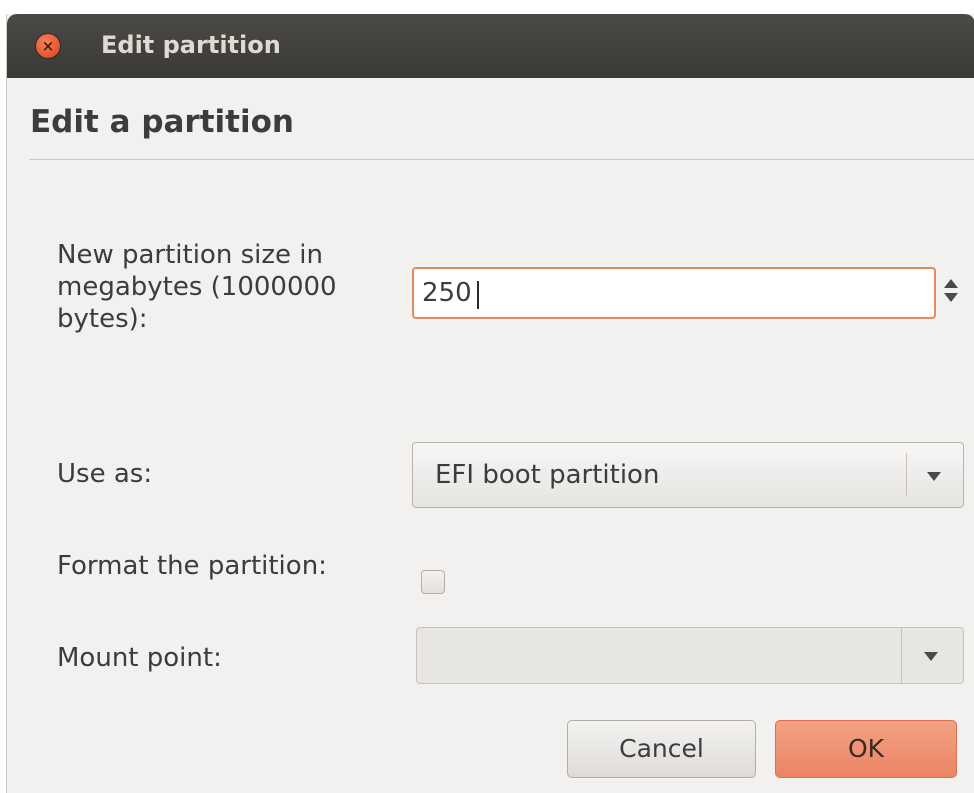 This screenshot has width=974, height=793. I want to click on ok-button: OK, so click(866, 749).